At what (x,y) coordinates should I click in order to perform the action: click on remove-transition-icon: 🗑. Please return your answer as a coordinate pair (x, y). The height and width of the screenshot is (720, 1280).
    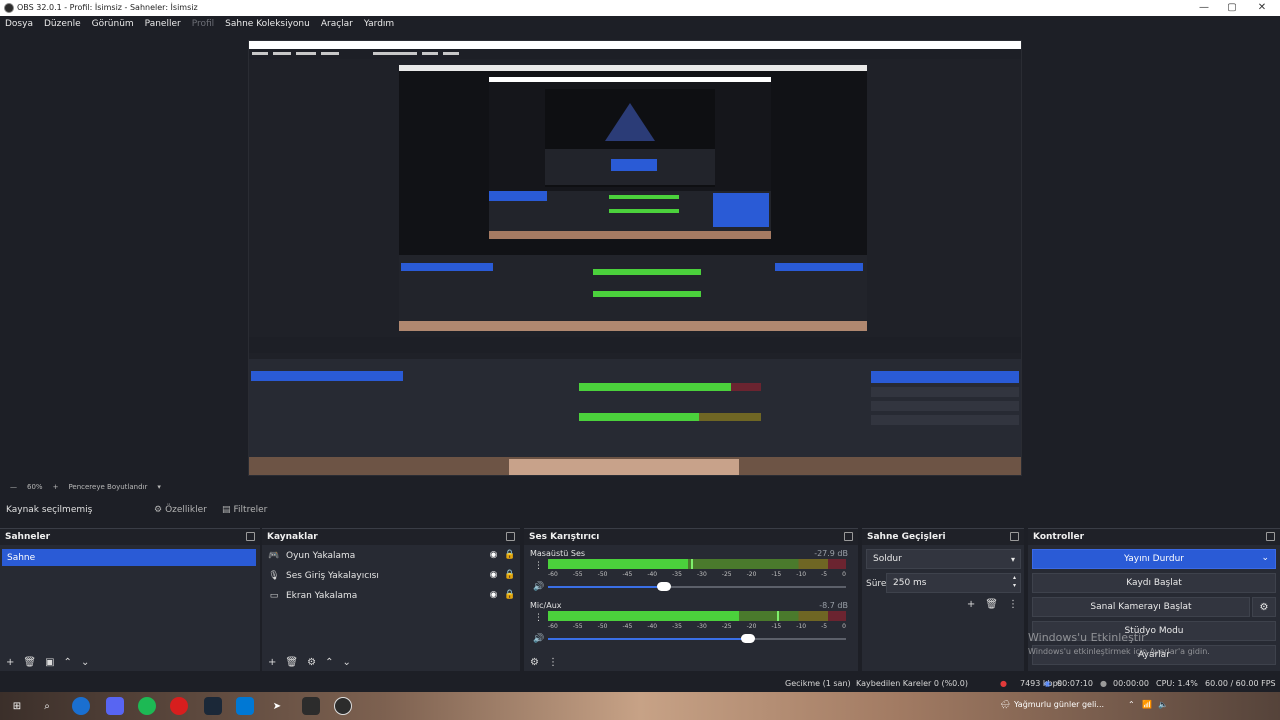
    Looking at the image, I should click on (991, 604).